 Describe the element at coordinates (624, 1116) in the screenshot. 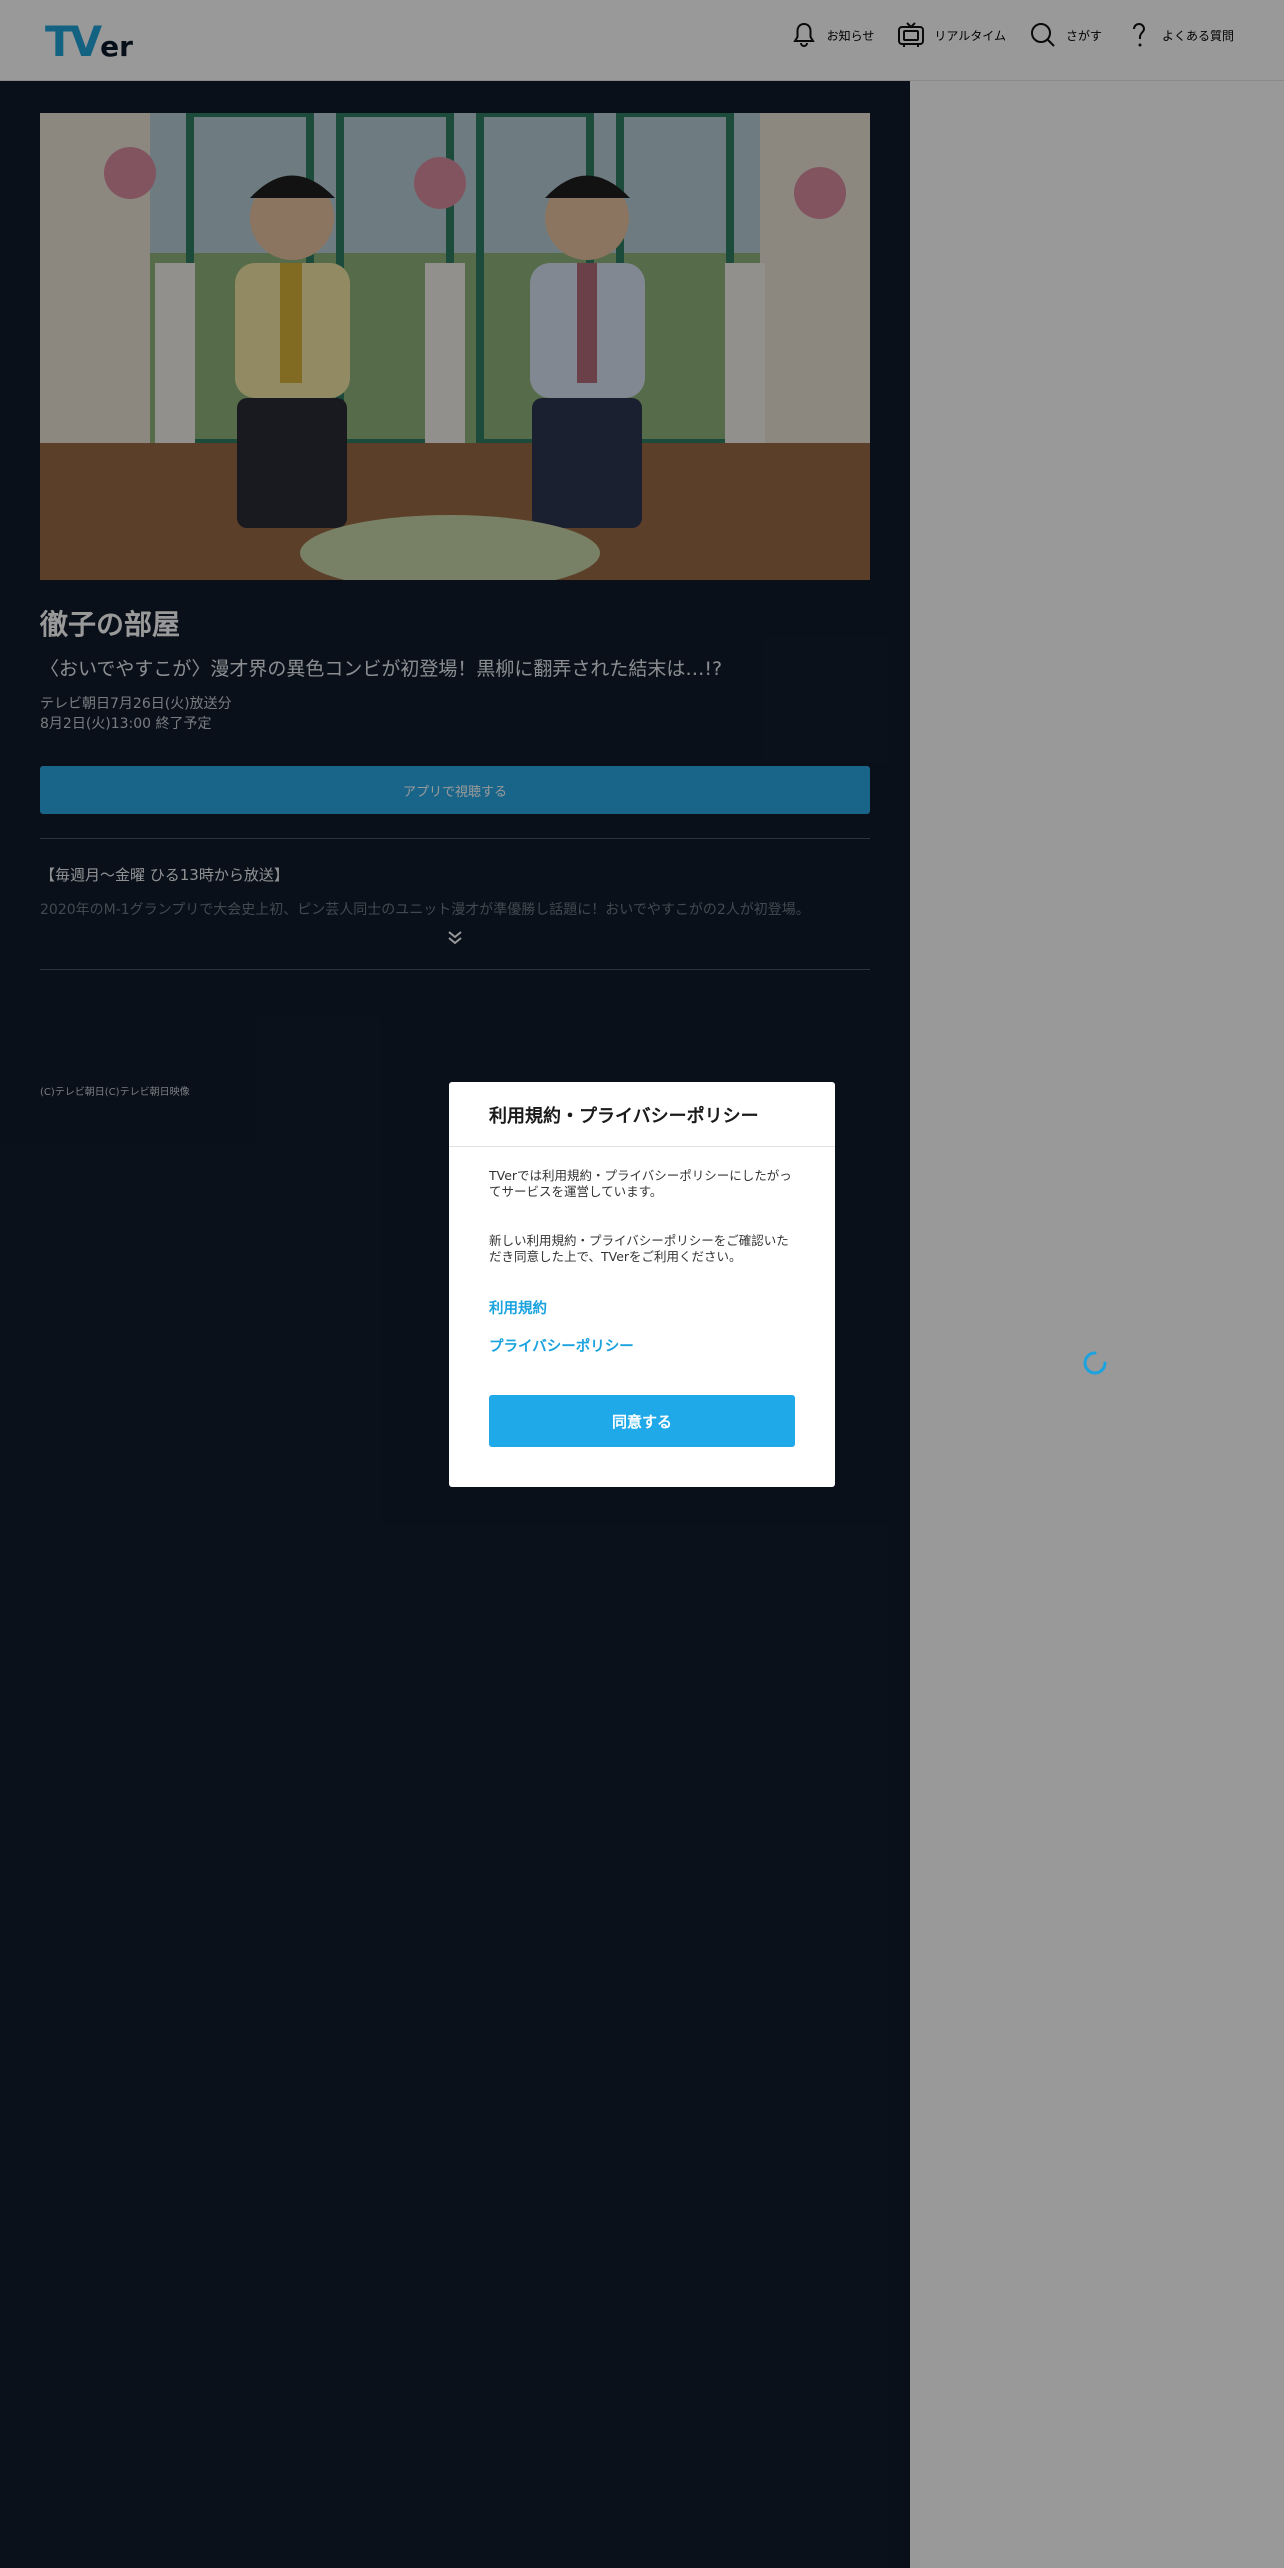

I see `modal-title: 利用規約・プライバシーポリシー` at that location.